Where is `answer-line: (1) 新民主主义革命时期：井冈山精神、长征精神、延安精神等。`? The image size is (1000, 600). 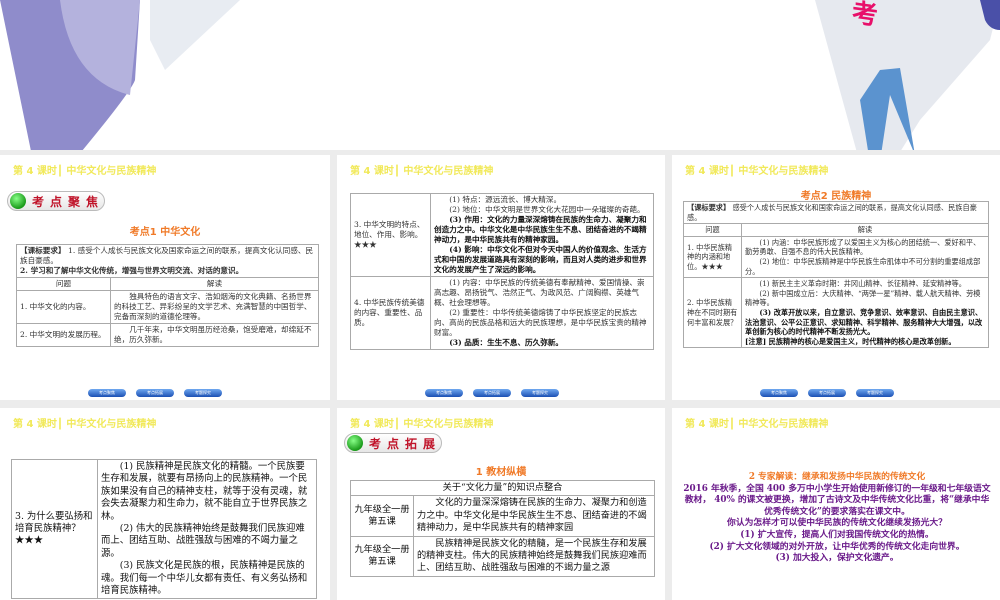
answer-line: (1) 新民主主义革命时期：井冈山精神、长征精神、延安精神等。 is located at coordinates (862, 284).